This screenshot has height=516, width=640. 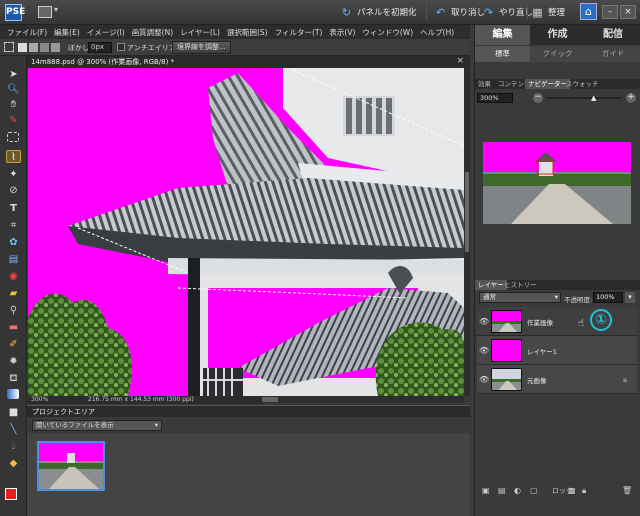 I want to click on subtab-guided: ガイド, so click(x=612, y=54).